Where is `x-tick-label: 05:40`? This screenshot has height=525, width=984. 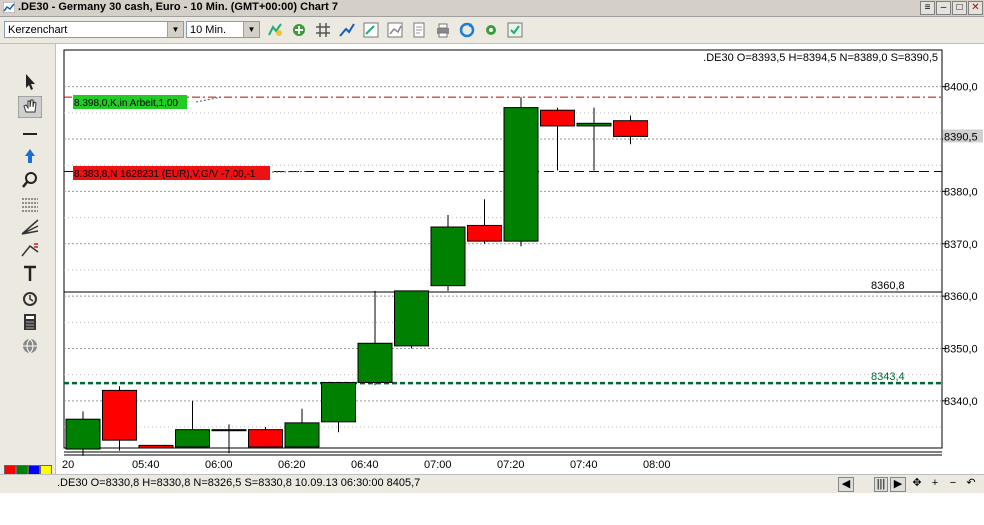 x-tick-label: 05:40 is located at coordinates (146, 465).